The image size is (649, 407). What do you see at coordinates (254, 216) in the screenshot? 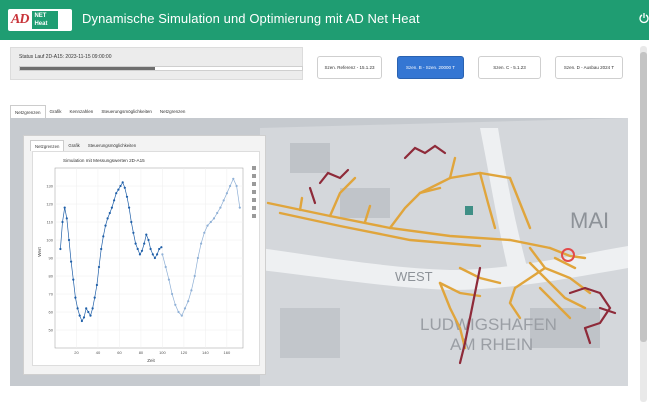
I see `reset-axes-icon` at bounding box center [254, 216].